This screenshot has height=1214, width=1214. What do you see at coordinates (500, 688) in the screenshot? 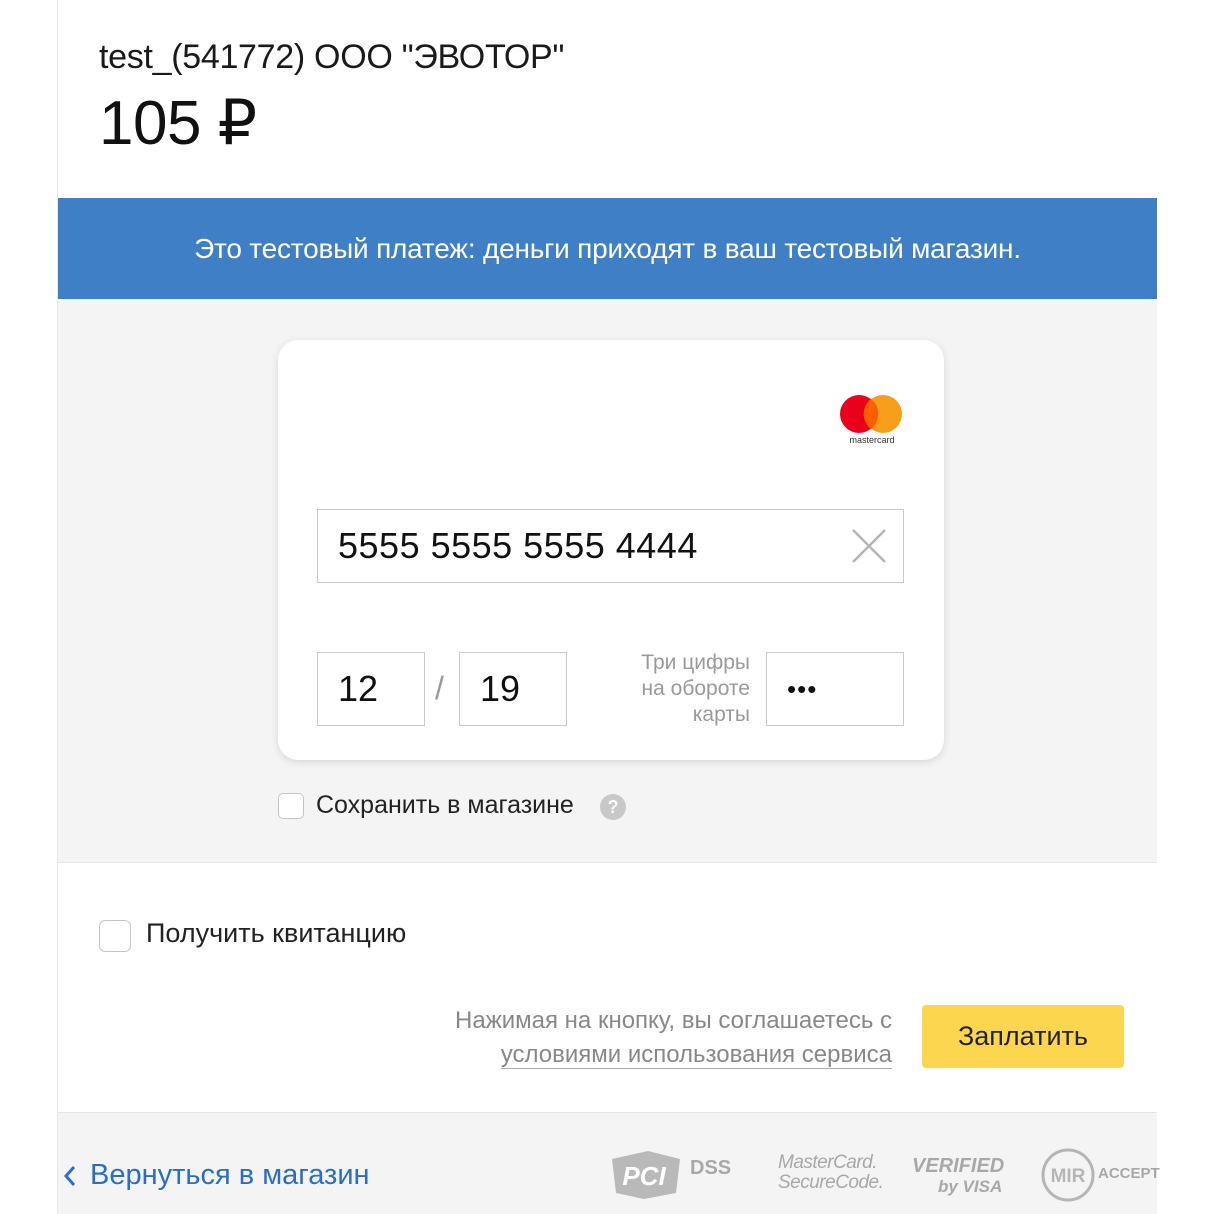
I see `expiry-year-value: 19` at bounding box center [500, 688].